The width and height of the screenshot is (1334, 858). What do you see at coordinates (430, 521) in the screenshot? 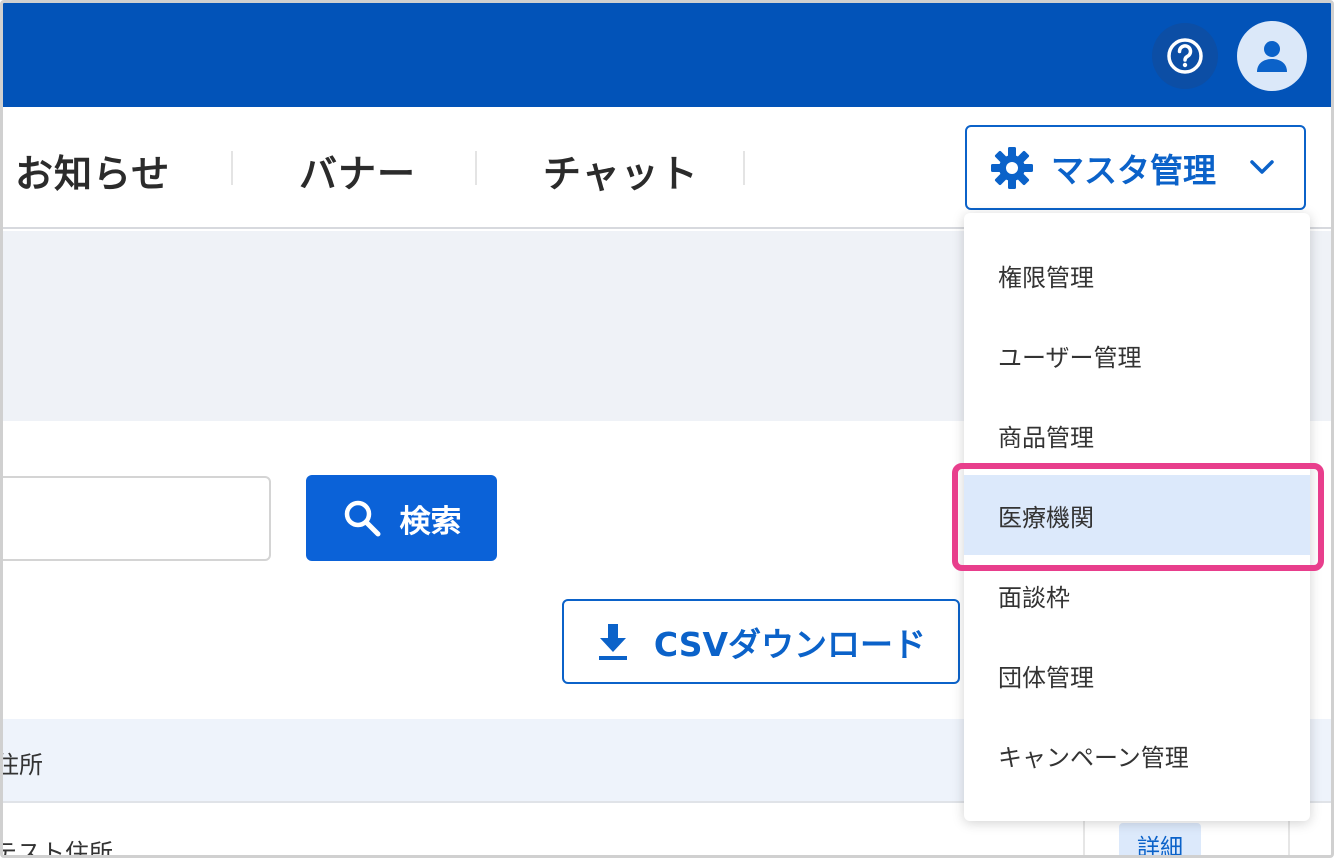
I see `search-button-label: 検索` at bounding box center [430, 521].